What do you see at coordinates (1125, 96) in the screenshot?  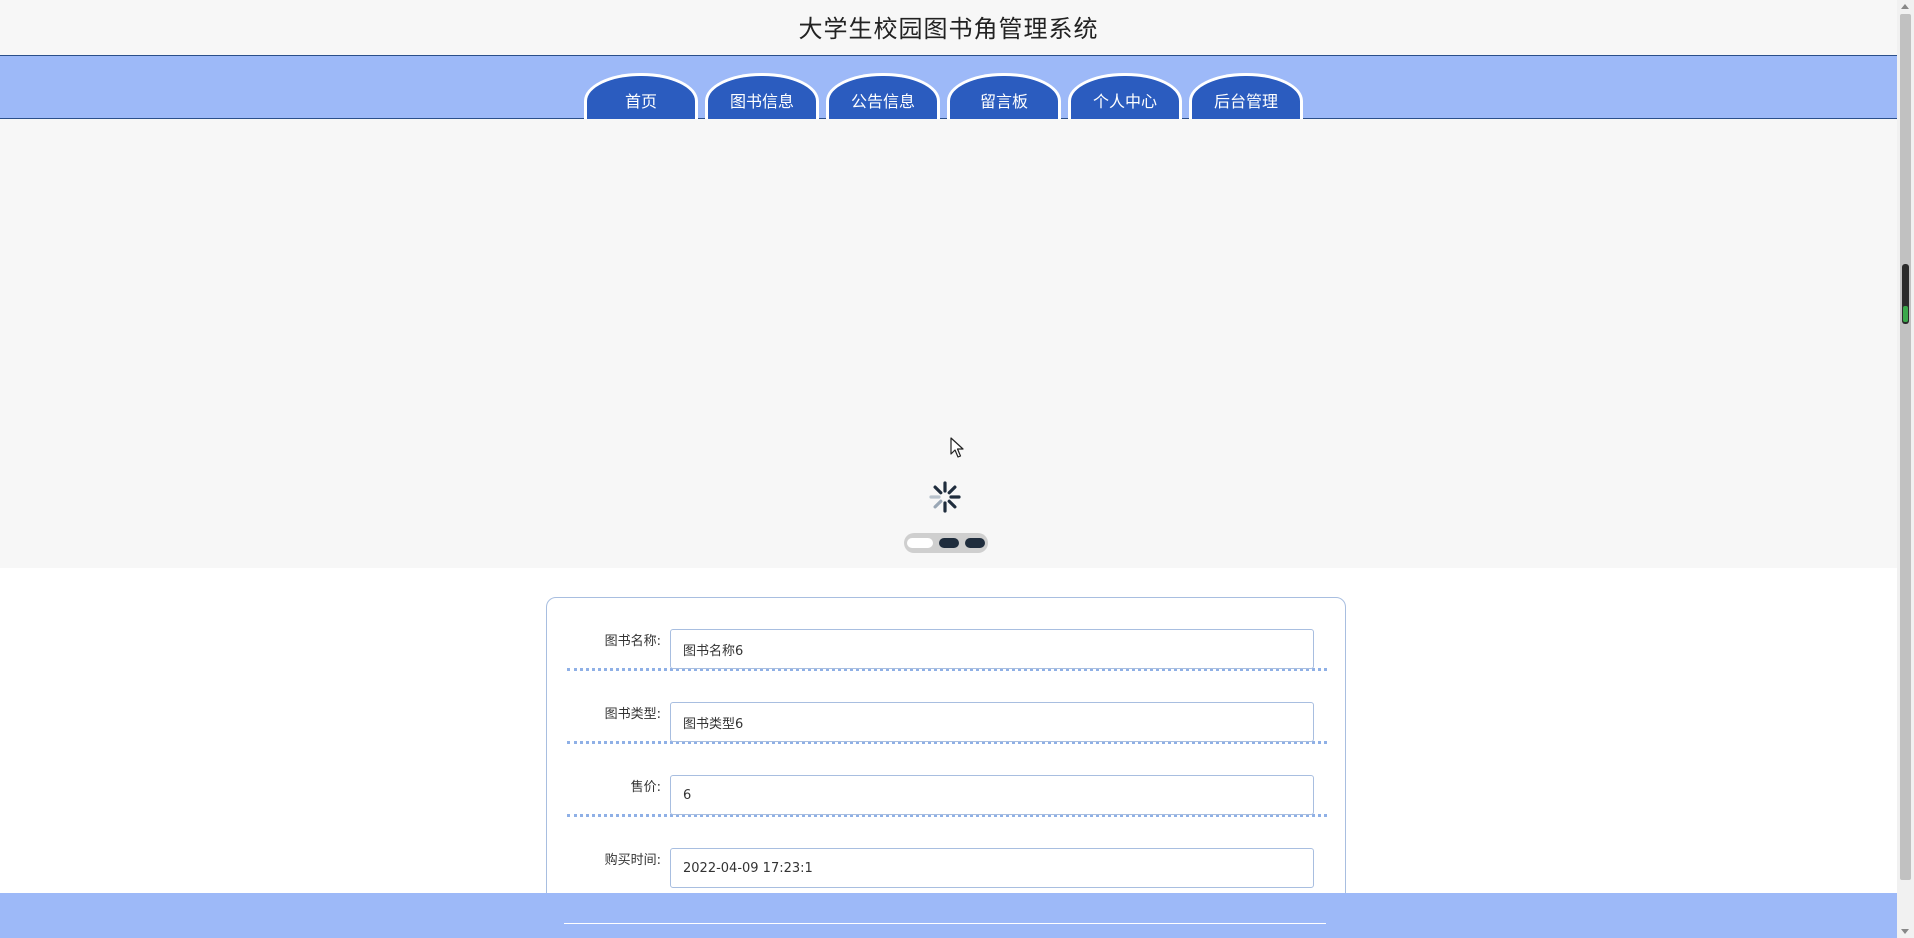 I see `nav-tab-personal-center: 个人中心` at bounding box center [1125, 96].